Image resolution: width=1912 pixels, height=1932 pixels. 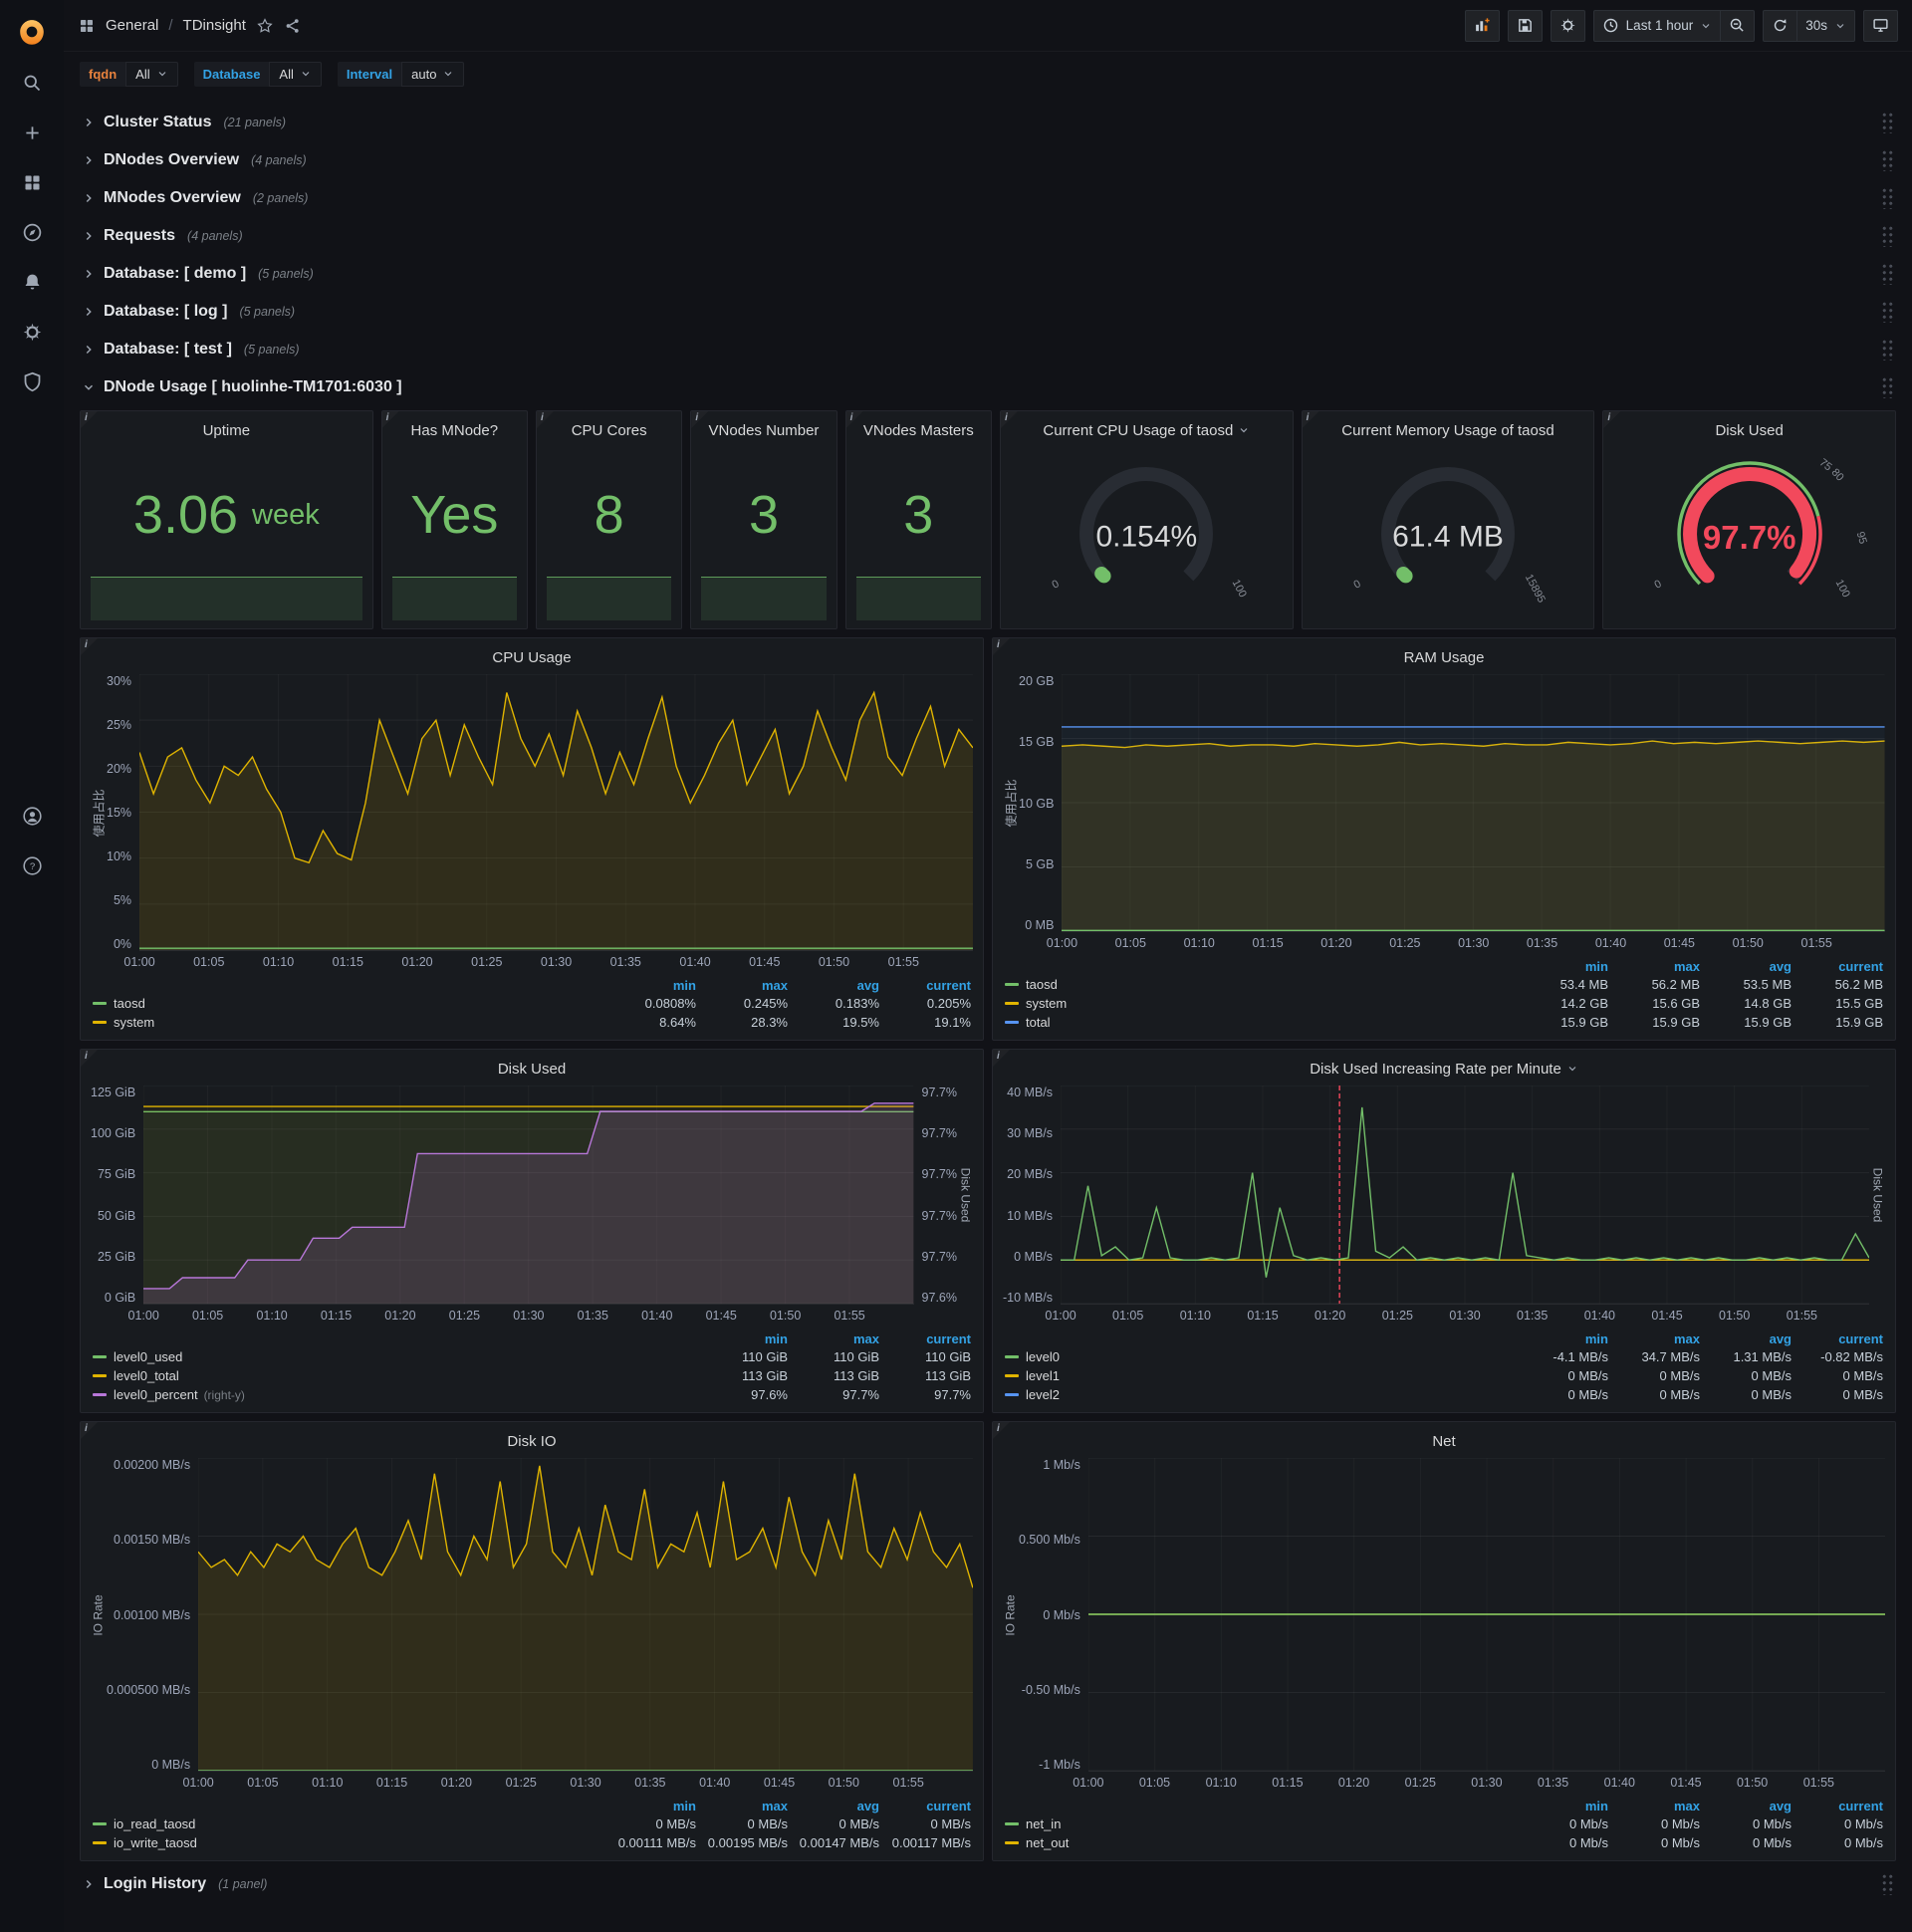 I want to click on zoom-out-time-button, so click(x=1738, y=26).